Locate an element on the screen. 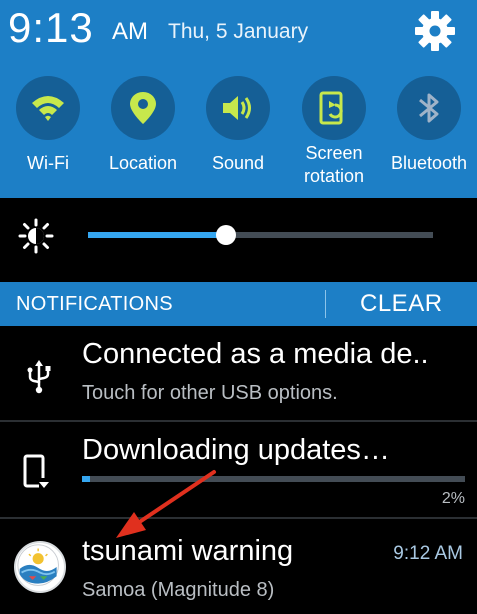  download-device-icon is located at coordinates (36, 471).